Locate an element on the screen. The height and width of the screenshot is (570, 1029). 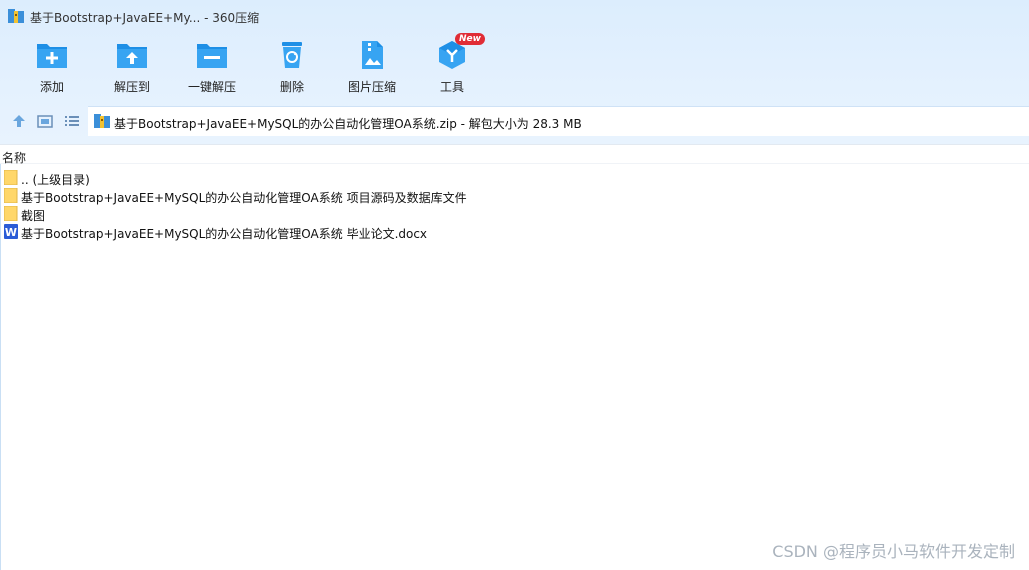
quick-extract-button: 一键解压 is located at coordinates (212, 68).